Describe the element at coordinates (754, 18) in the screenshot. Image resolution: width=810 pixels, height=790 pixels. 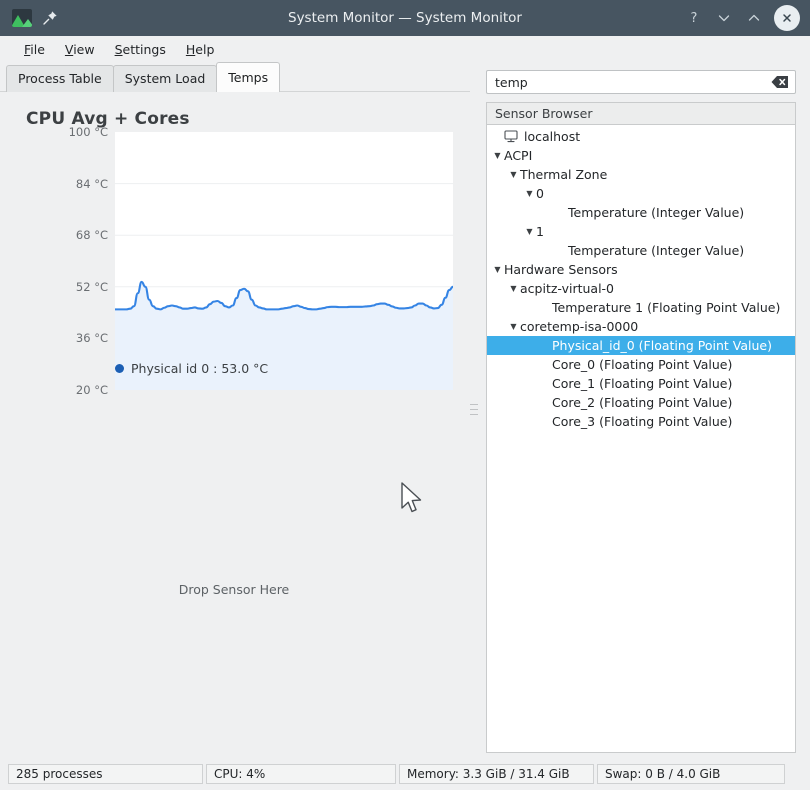
I see `maximize-button` at that location.